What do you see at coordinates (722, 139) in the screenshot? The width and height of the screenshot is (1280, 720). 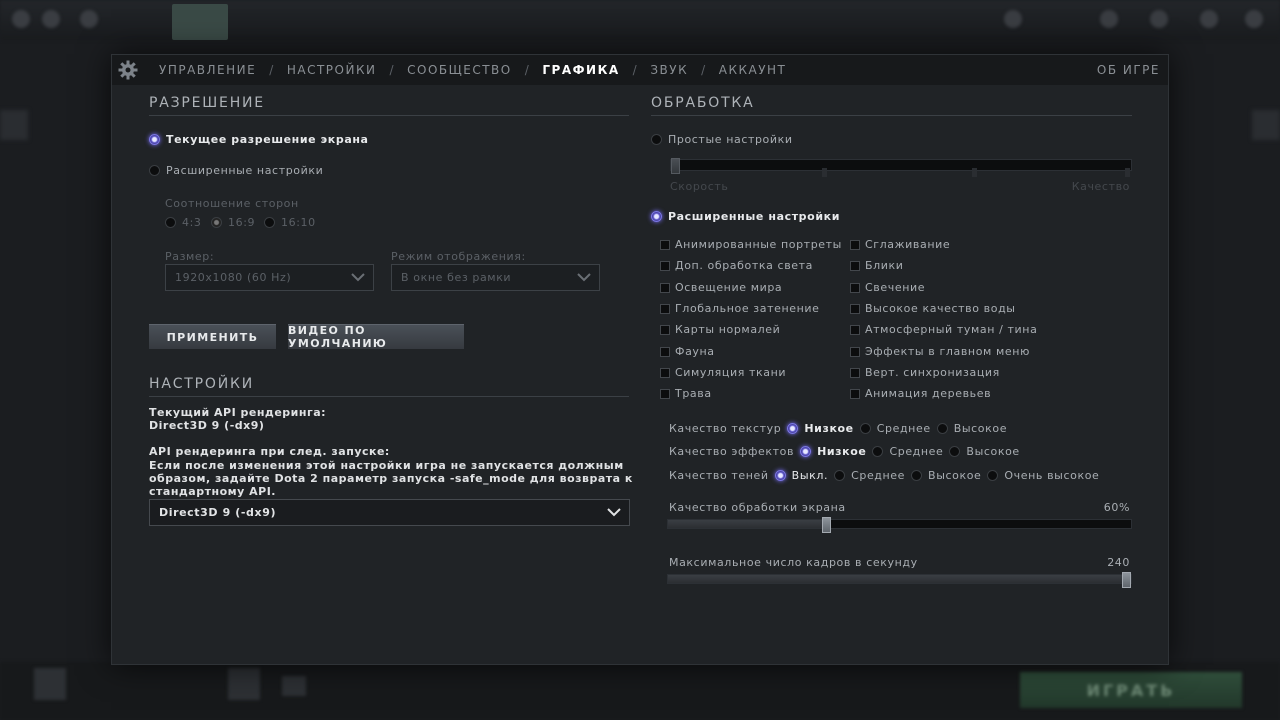 I see `simple-settings-option: Простые настройки` at bounding box center [722, 139].